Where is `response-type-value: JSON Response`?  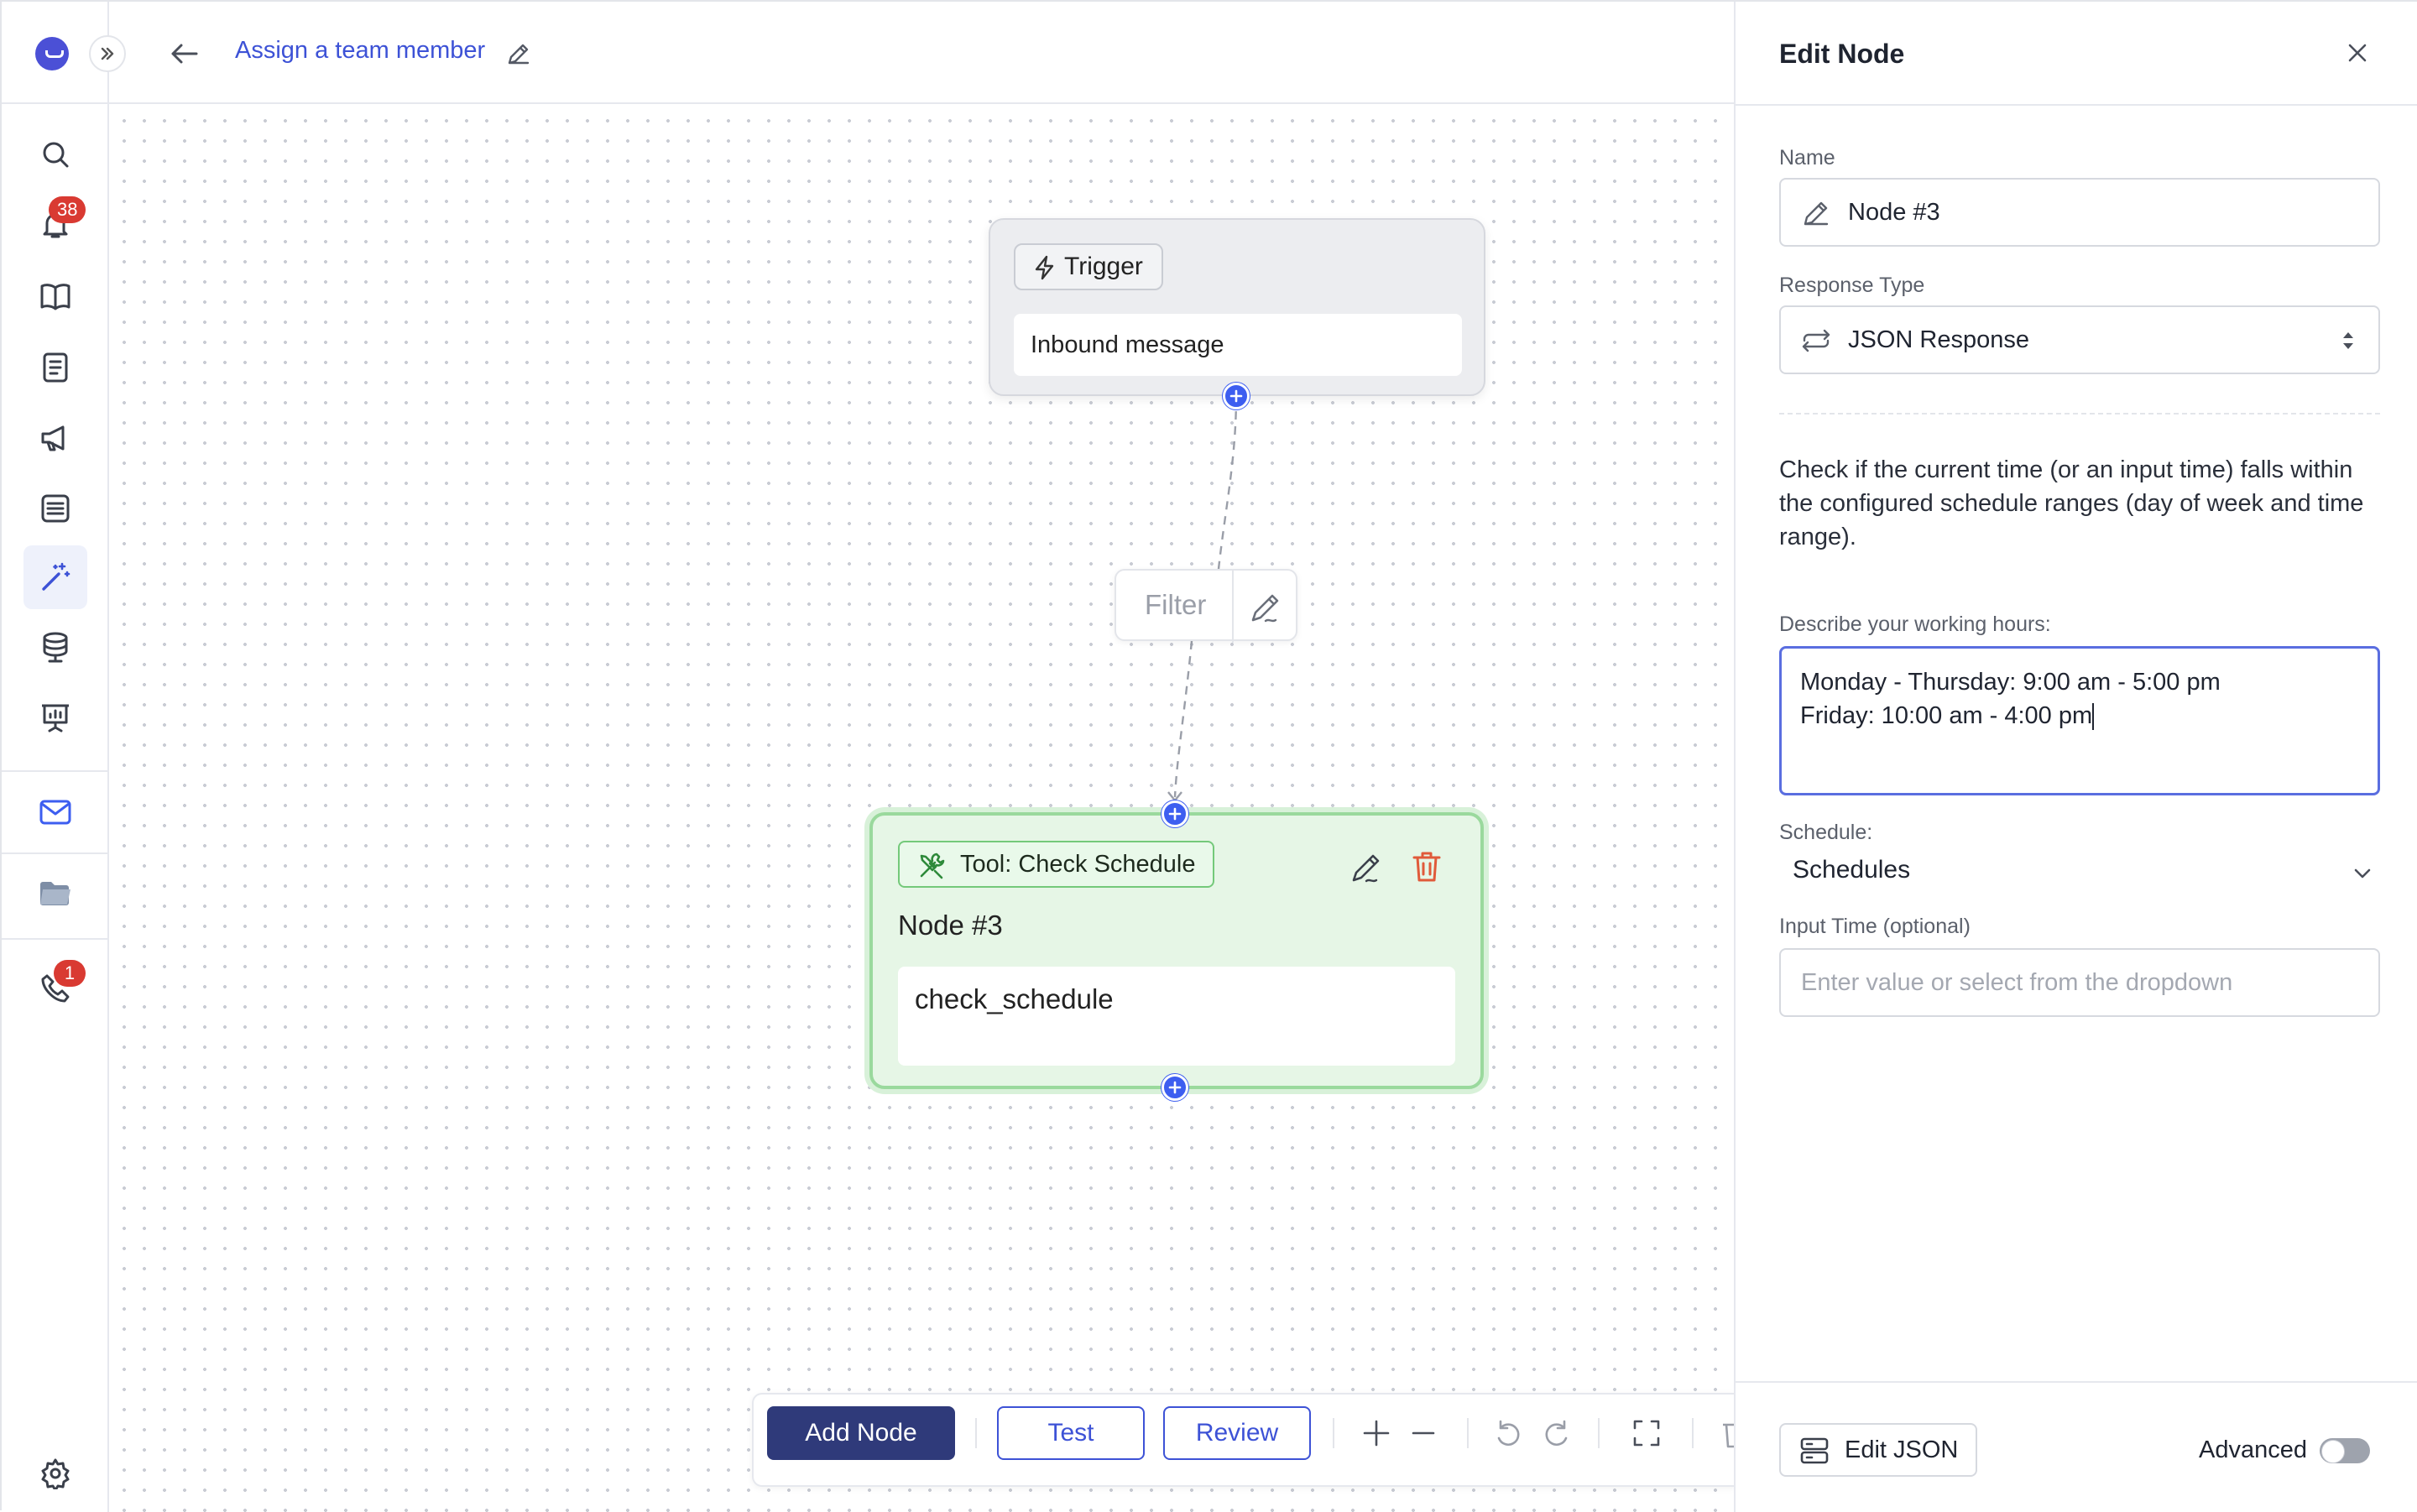
response-type-value: JSON Response is located at coordinates (1938, 340).